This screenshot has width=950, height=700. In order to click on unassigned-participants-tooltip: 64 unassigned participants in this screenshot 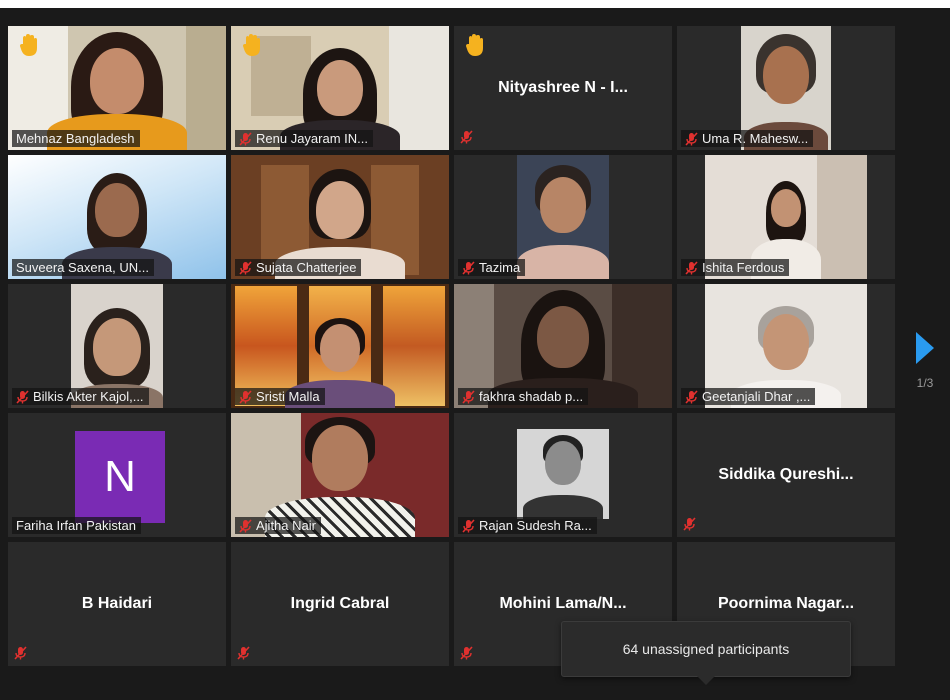, I will do `click(706, 649)`.